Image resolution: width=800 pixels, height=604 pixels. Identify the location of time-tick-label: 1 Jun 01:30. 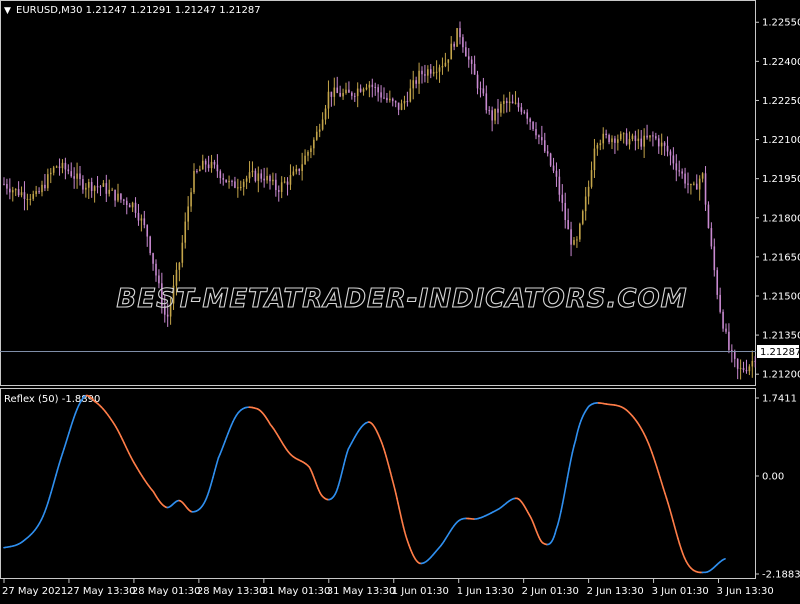
(420, 591).